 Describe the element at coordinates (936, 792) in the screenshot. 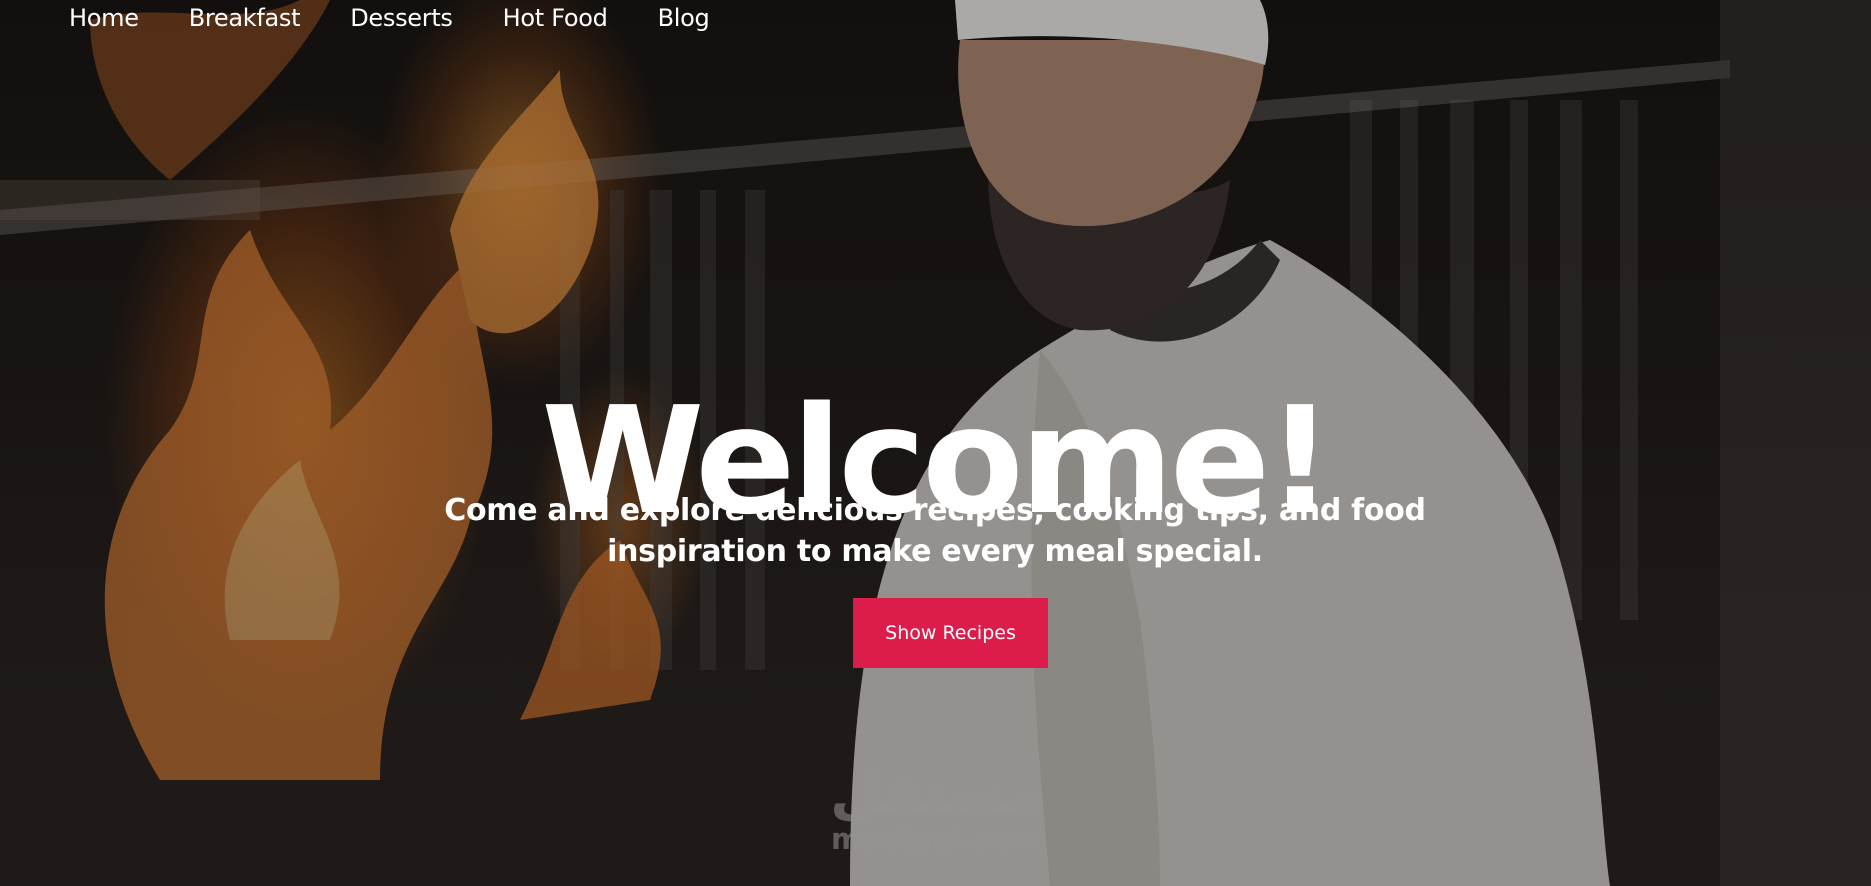

I see `watermark-arabic: مستقل` at that location.